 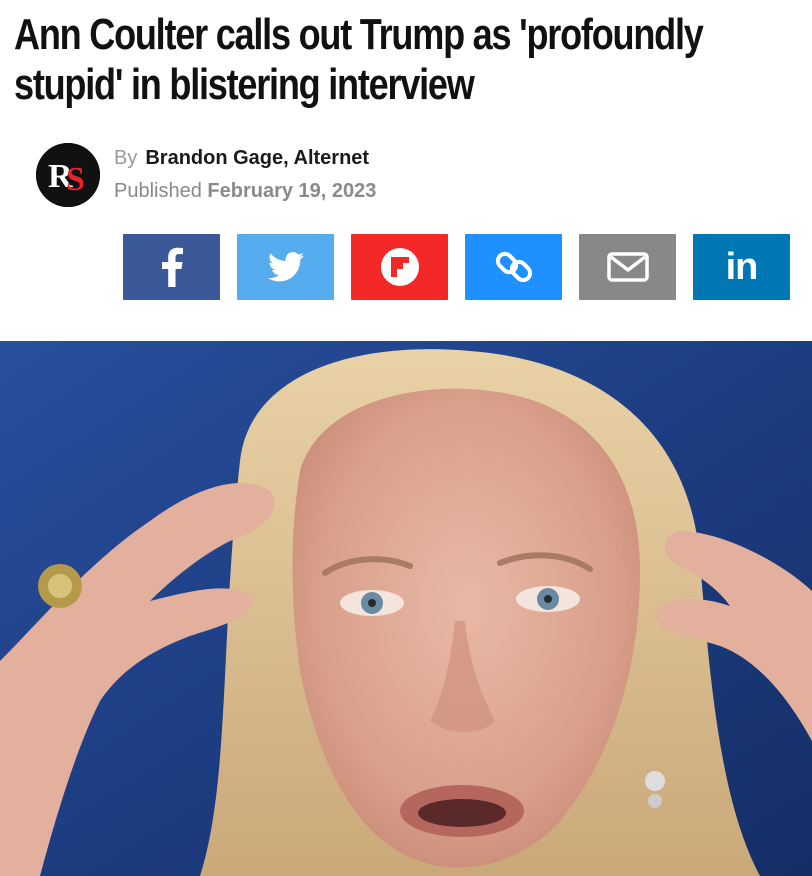 What do you see at coordinates (257, 158) in the screenshot?
I see `author-name: Brandon Gage, Alternet` at bounding box center [257, 158].